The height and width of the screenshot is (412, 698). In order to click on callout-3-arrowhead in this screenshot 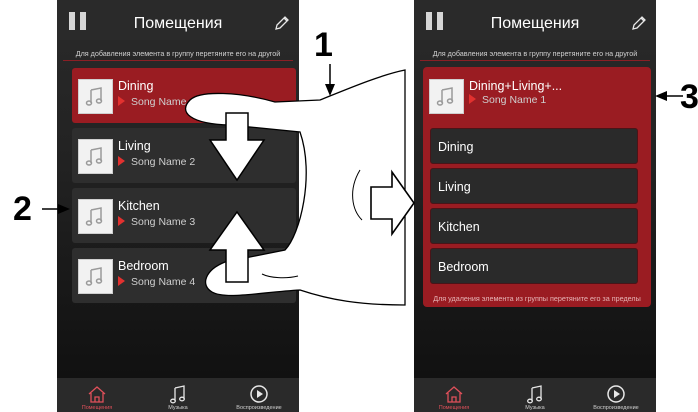, I will do `click(661, 96)`.